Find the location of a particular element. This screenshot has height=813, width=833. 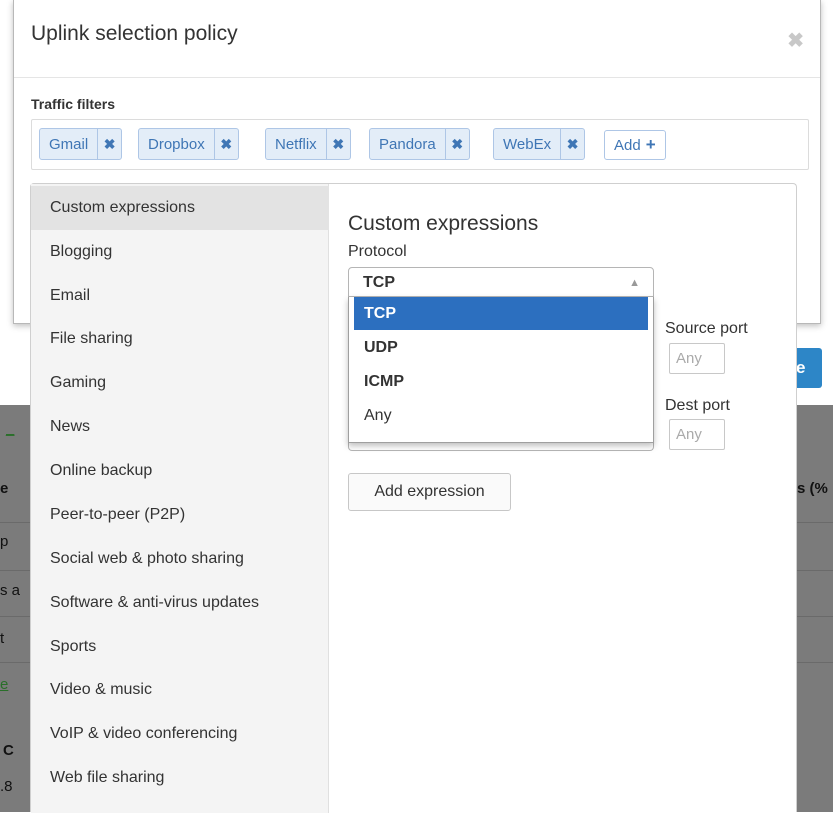

add-filter-label: Add is located at coordinates (627, 145).